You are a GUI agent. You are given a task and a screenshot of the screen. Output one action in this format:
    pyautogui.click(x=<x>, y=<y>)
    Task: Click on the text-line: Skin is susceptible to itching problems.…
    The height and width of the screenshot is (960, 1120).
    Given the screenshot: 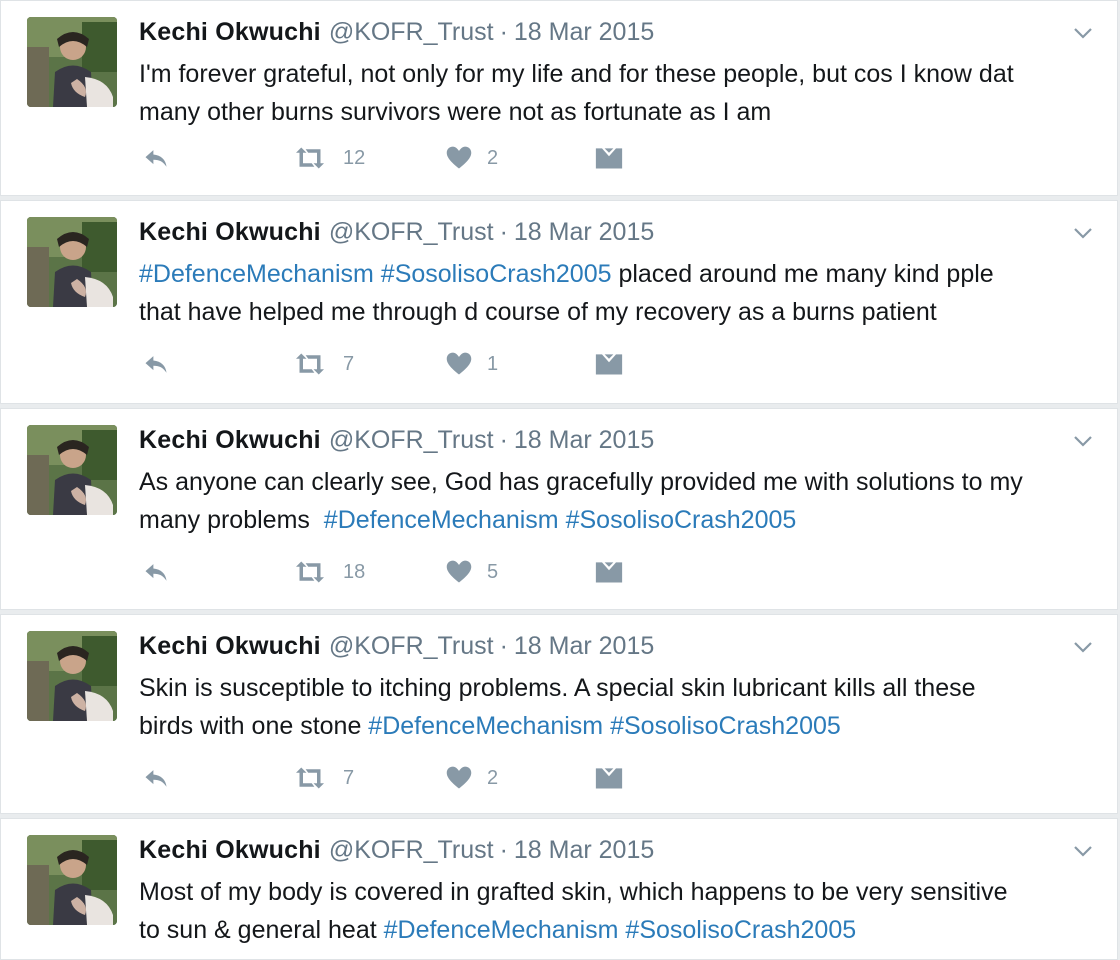 What is the action you would take?
    pyautogui.click(x=557, y=688)
    